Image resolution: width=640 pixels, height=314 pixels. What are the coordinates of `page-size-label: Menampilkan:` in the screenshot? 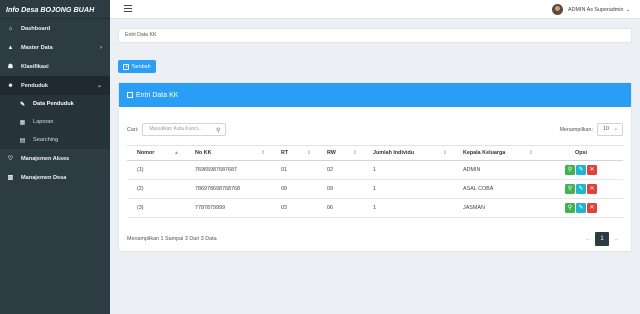 It's located at (576, 129).